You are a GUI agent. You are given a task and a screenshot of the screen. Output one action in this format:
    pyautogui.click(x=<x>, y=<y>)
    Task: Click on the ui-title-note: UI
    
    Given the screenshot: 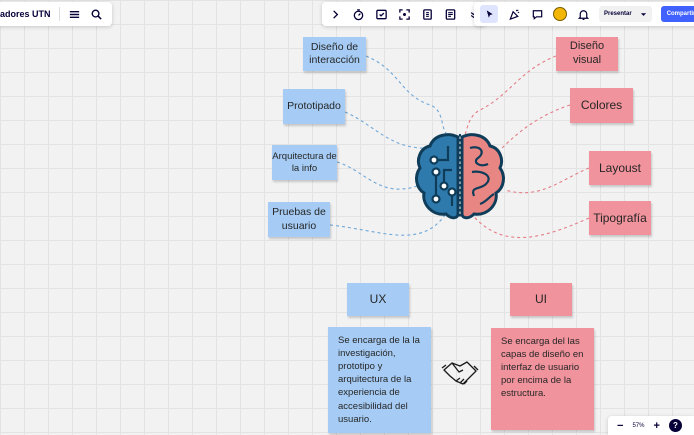 What is the action you would take?
    pyautogui.click(x=541, y=299)
    